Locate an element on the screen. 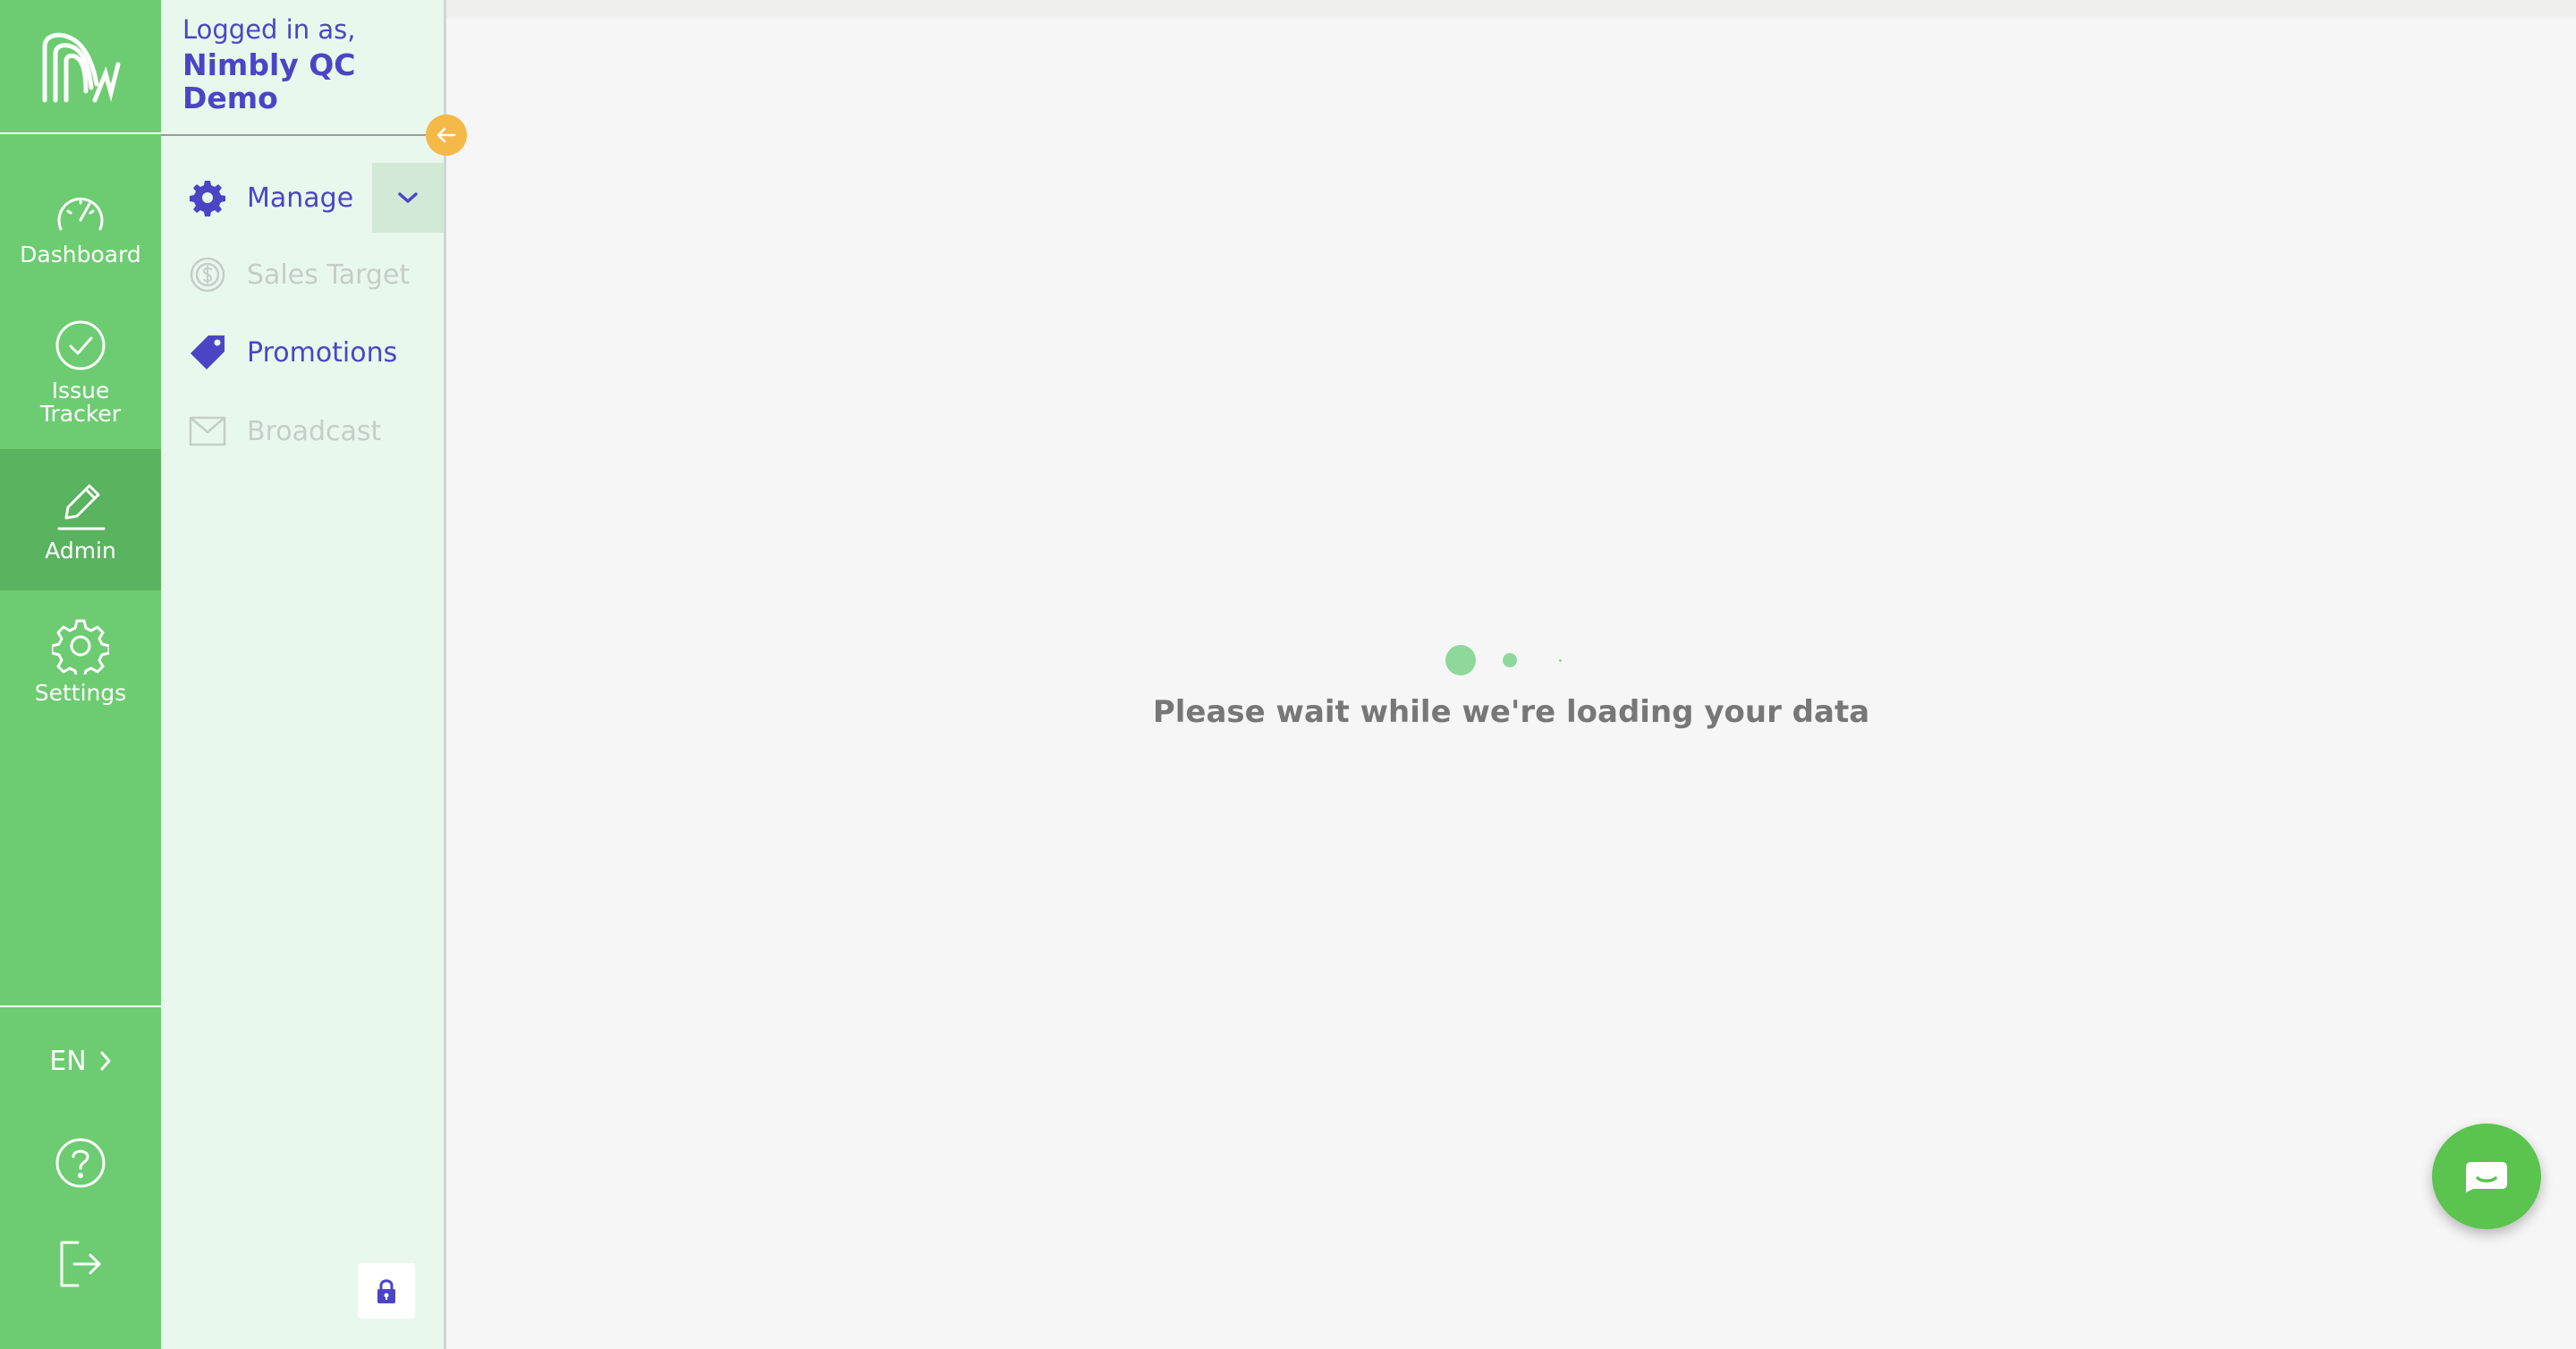 The image size is (2576, 1349). pencil-icon is located at coordinates (81, 507).